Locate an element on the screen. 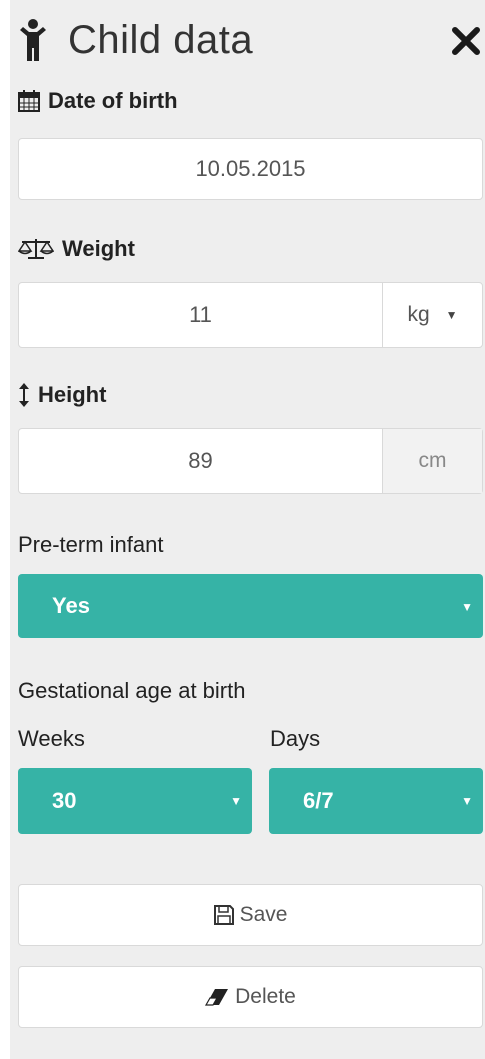  gestational-age-label: Gestational age at birth is located at coordinates (132, 690).